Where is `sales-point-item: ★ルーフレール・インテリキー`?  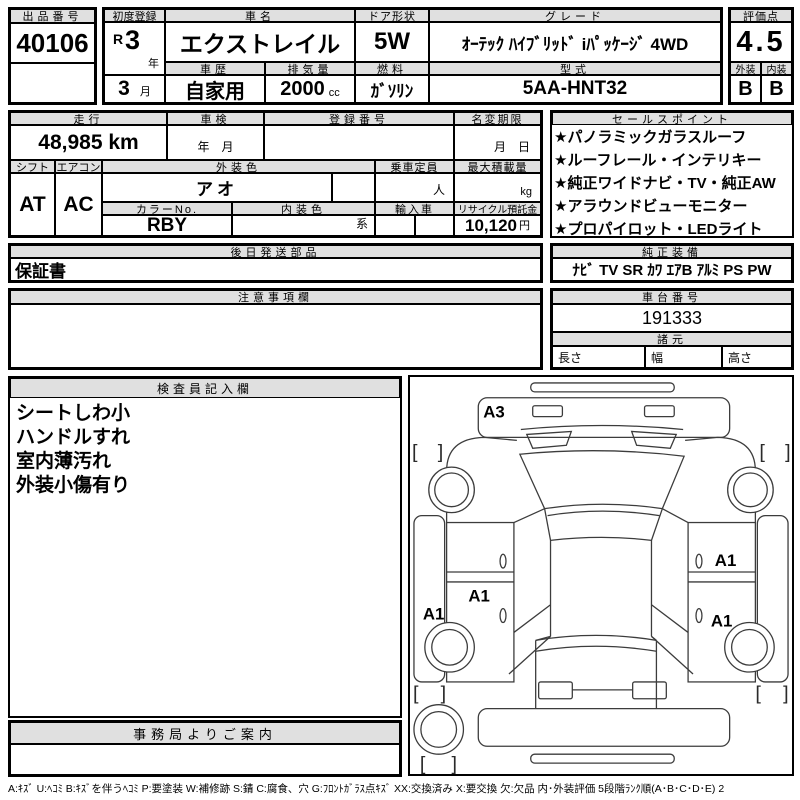
sales-point-item: ★ルーフレール・インテリキー is located at coordinates (658, 160).